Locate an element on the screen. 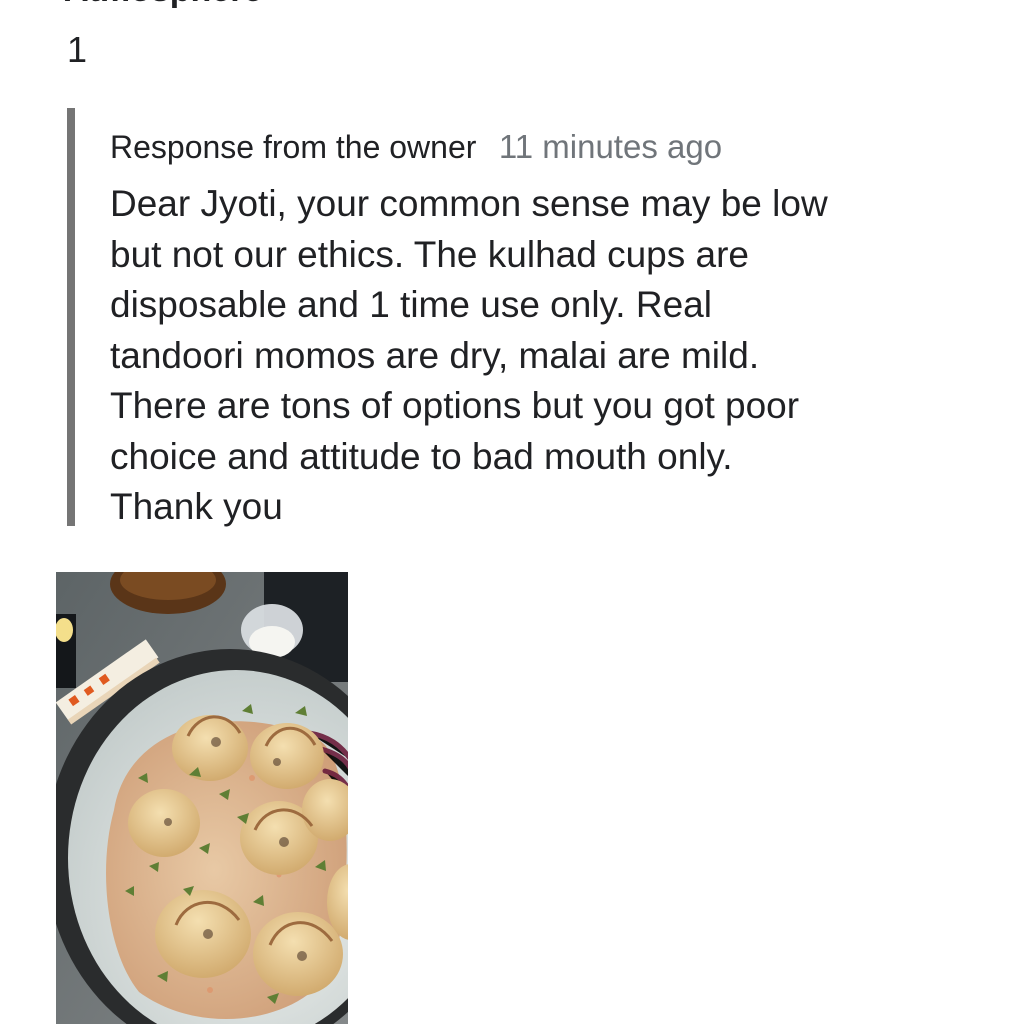 This screenshot has height=1024, width=1011. owner-response-line: tandoori momos are dry, malai are mild. is located at coordinates (435, 355).